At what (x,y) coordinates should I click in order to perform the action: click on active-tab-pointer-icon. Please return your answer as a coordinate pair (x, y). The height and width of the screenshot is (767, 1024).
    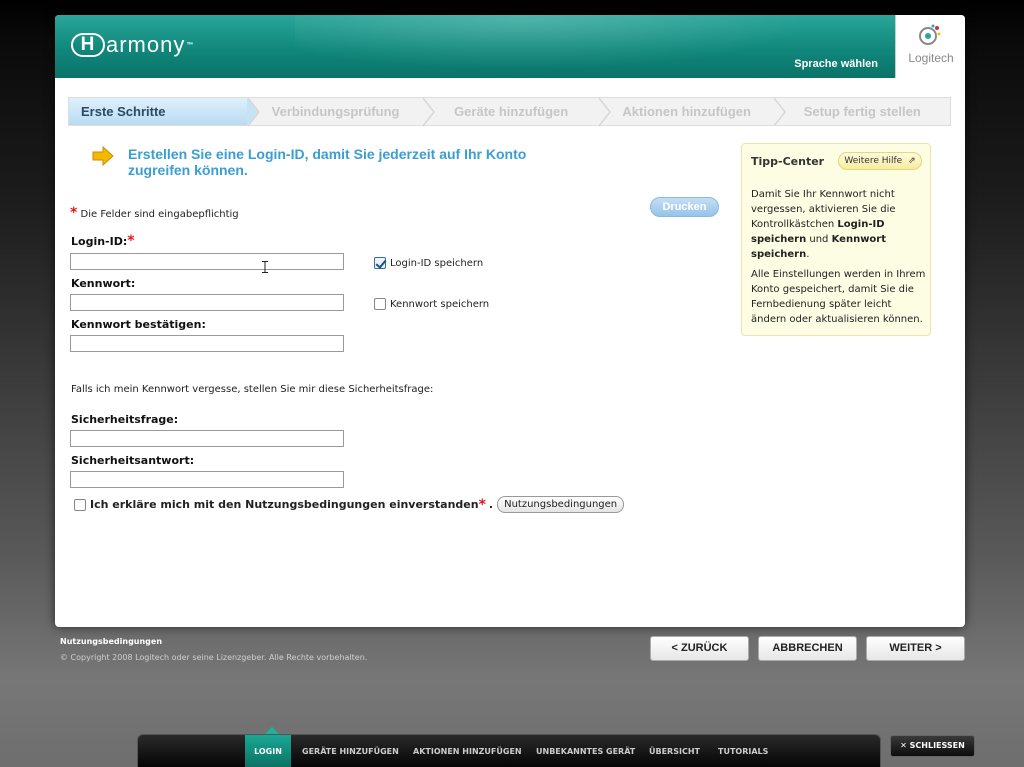
    Looking at the image, I should click on (272, 730).